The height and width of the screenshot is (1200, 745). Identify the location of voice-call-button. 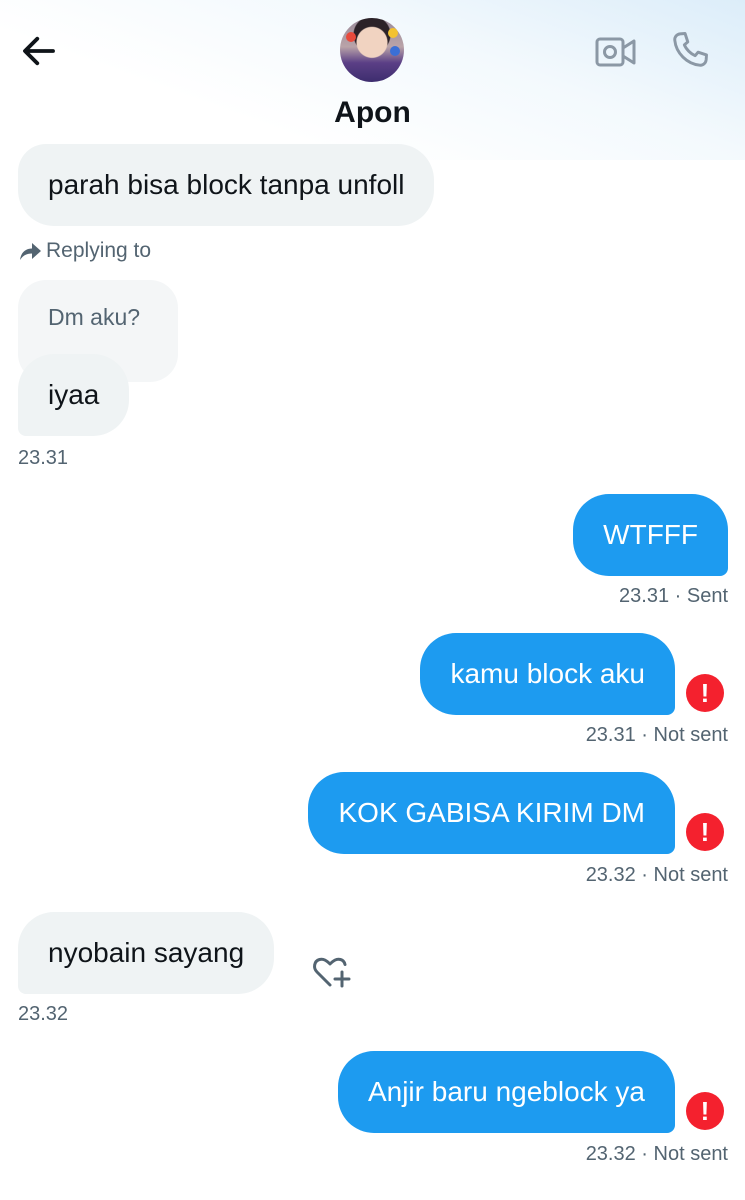
(690, 50).